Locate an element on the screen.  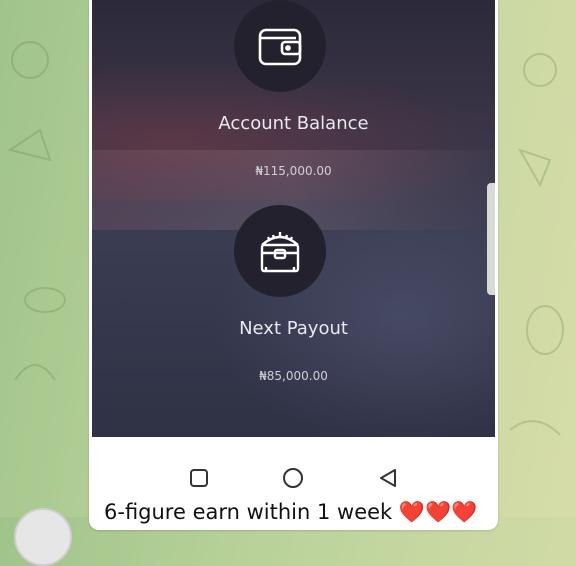
message-caption: 6-figure earn within 1 week ❤️❤️❤️ is located at coordinates (290, 512).